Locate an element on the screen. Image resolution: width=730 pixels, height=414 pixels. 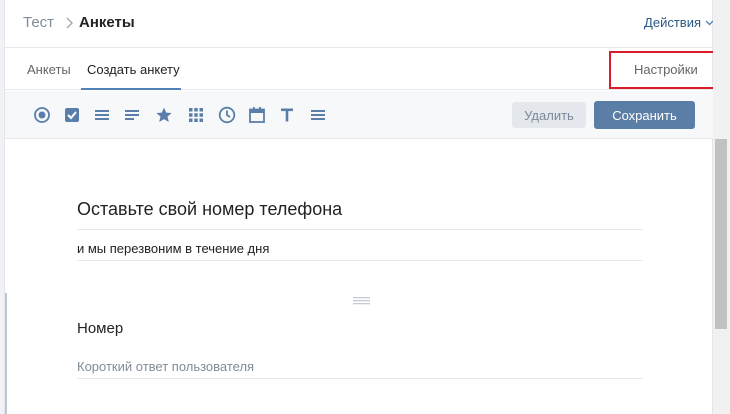
grid-icon is located at coordinates (196, 115).